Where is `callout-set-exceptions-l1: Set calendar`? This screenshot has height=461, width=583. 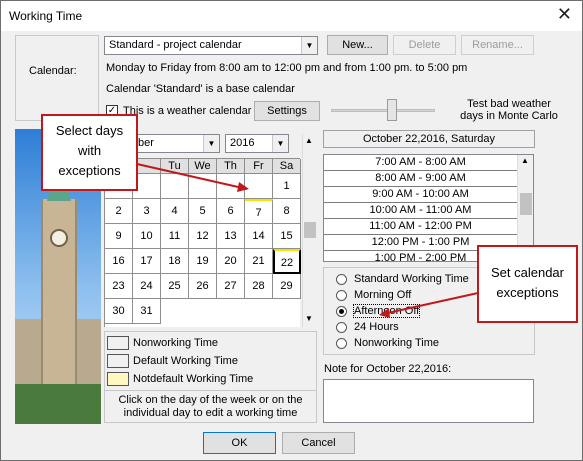 callout-set-exceptions-l1: Set calendar is located at coordinates (527, 272).